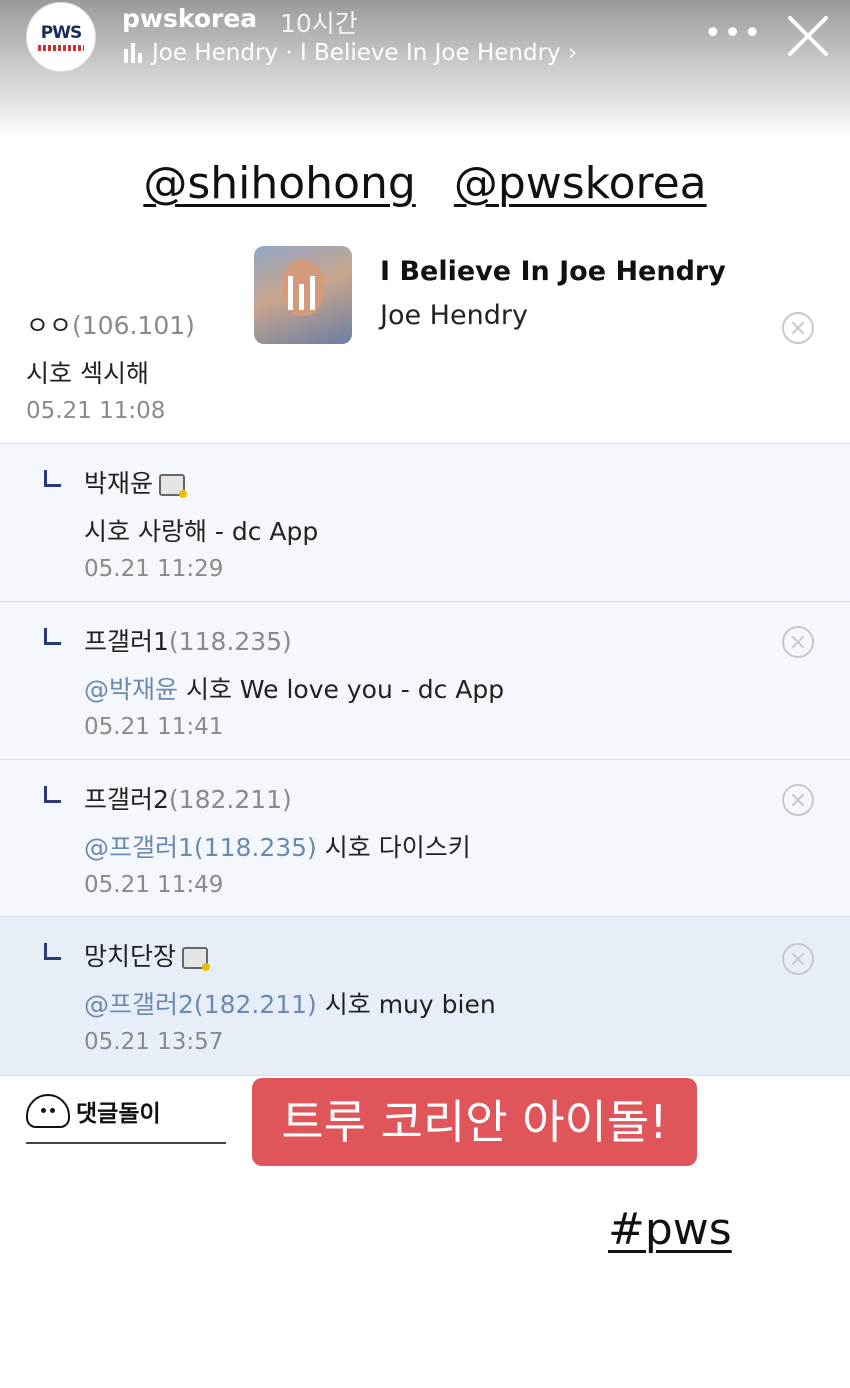 The width and height of the screenshot is (850, 1388). Describe the element at coordinates (341, 689) in the screenshot. I see `reply-text: 시호 We love you - dc App` at that location.